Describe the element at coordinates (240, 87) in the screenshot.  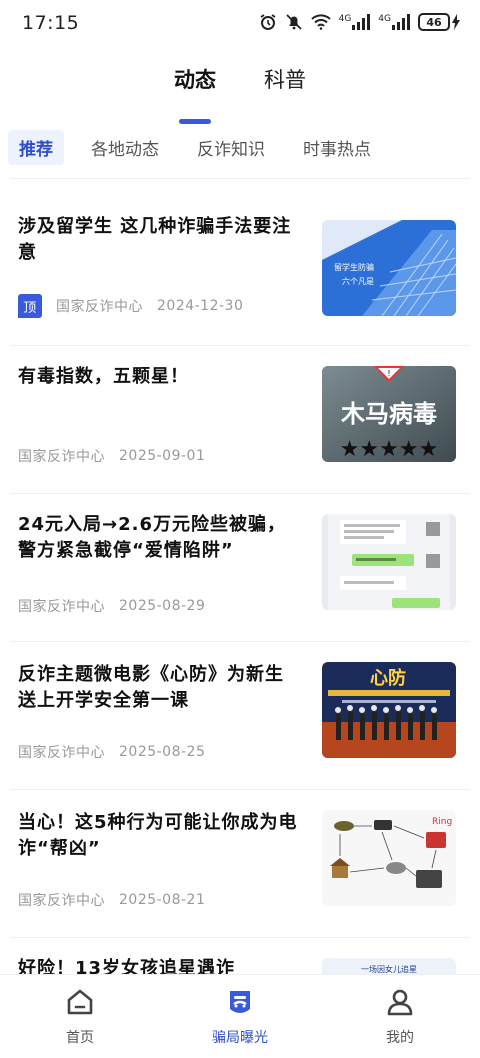
I see `top-tabs: 动态 科普` at that location.